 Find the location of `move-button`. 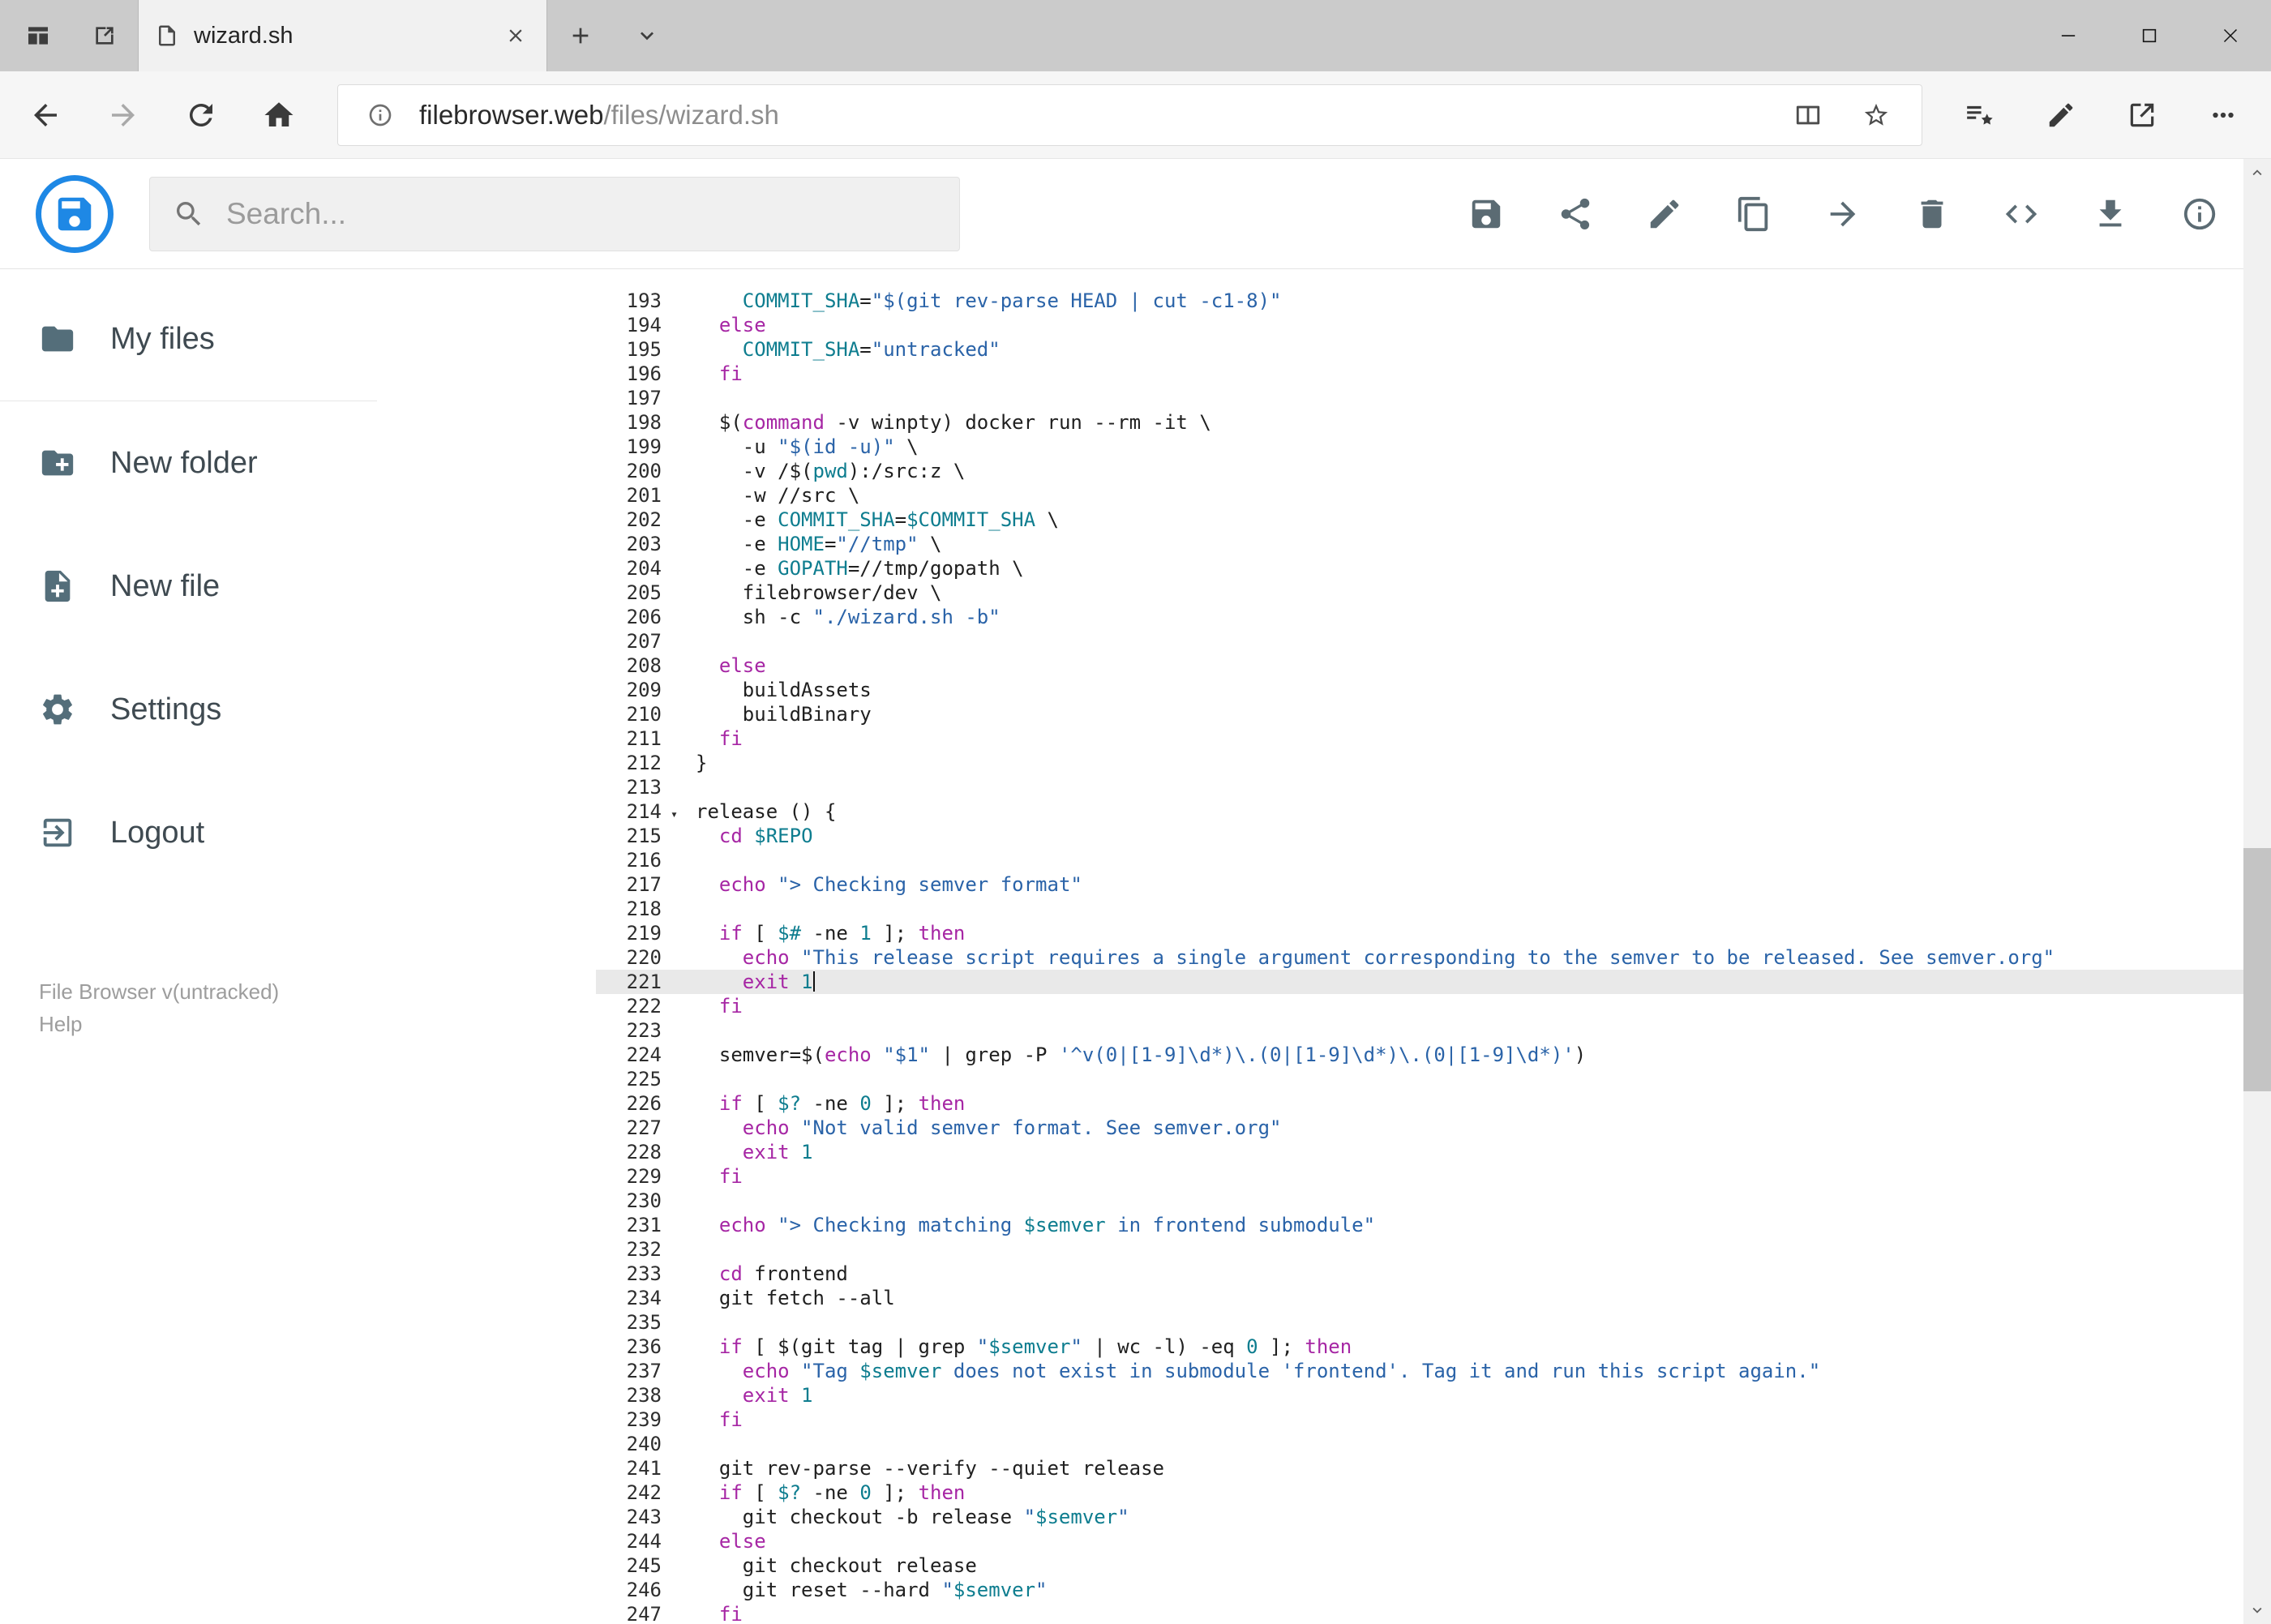

move-button is located at coordinates (1843, 214).